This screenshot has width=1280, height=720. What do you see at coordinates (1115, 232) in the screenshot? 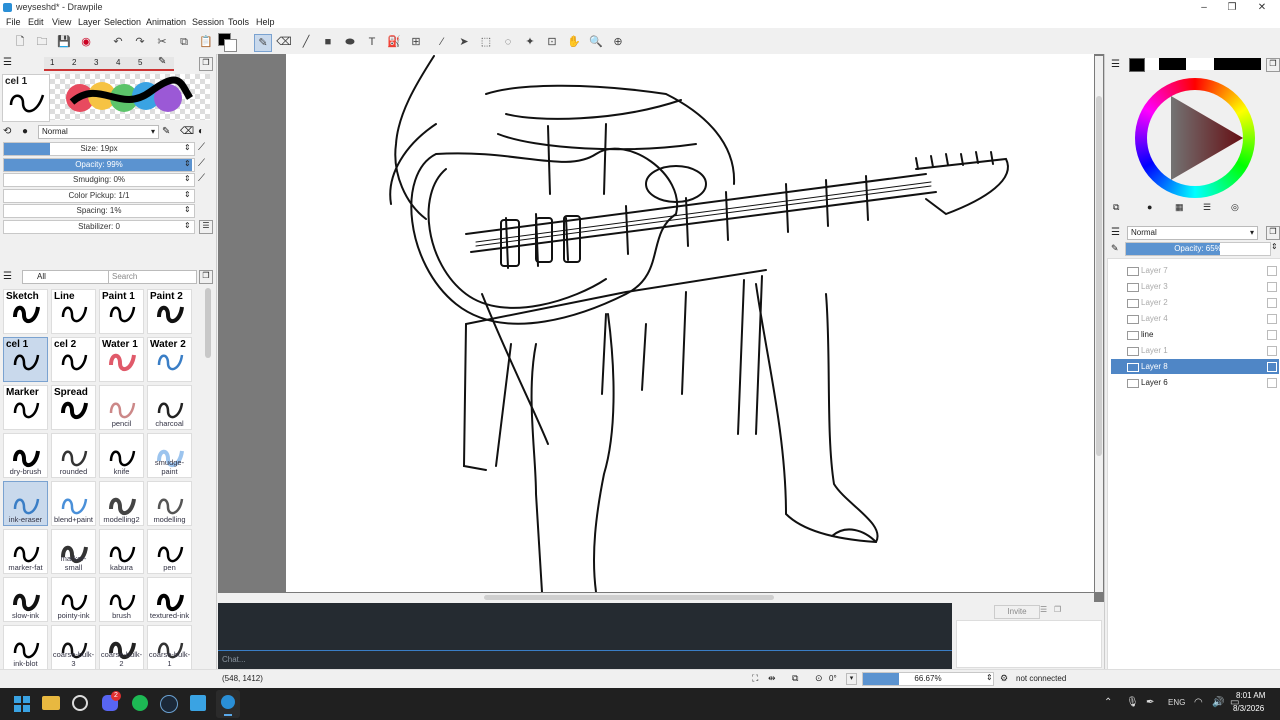
I see `layers-menu-icon: ☰` at bounding box center [1115, 232].